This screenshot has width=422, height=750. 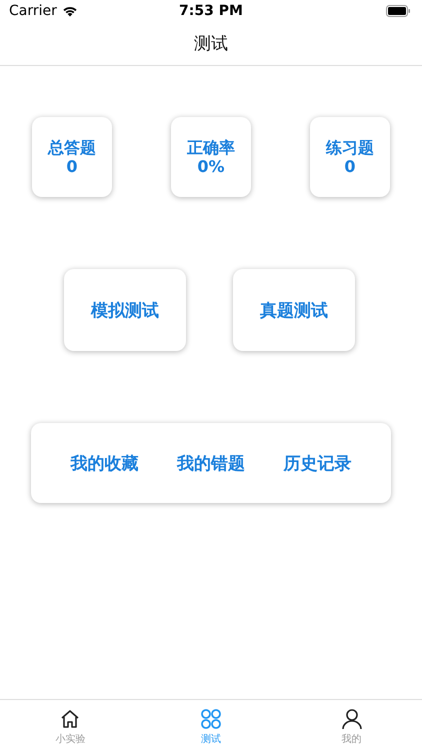 I want to click on stat-label: 总答题, so click(x=72, y=147).